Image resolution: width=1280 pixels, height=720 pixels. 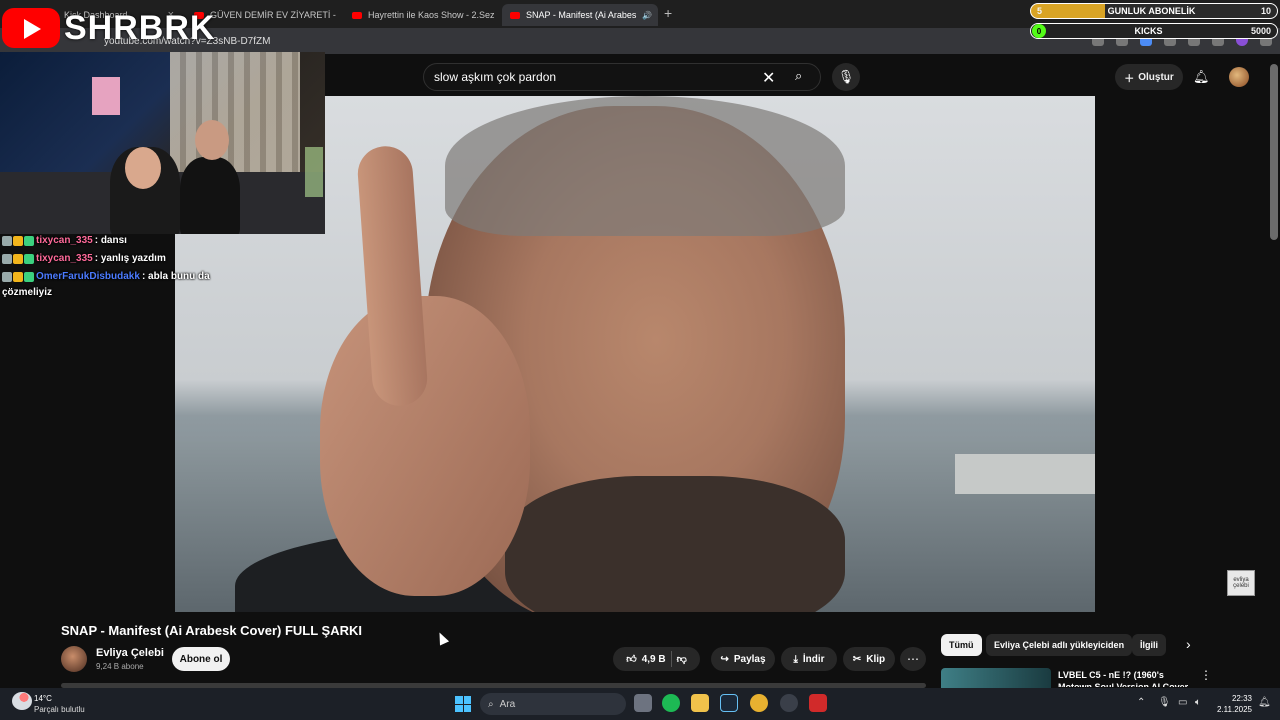 What do you see at coordinates (431, 15) in the screenshot?
I see `tab-label: Hayrettin ile Kaos Show - 2.Sez` at bounding box center [431, 15].